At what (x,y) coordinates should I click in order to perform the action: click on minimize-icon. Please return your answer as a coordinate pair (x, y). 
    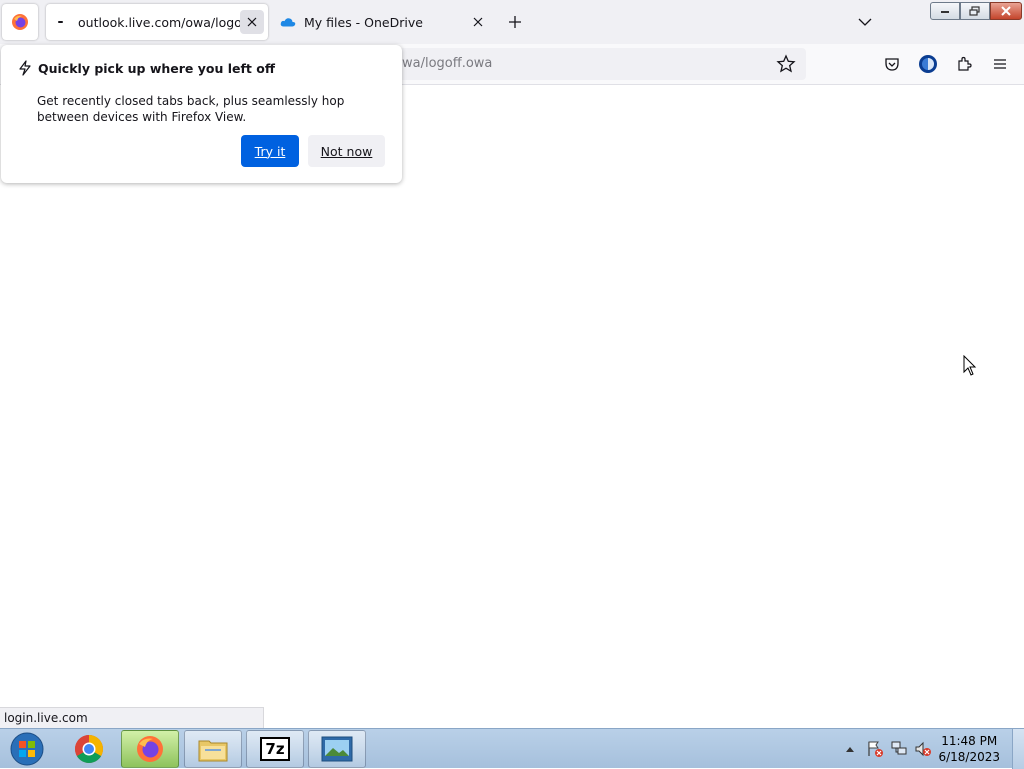
    Looking at the image, I should click on (945, 12).